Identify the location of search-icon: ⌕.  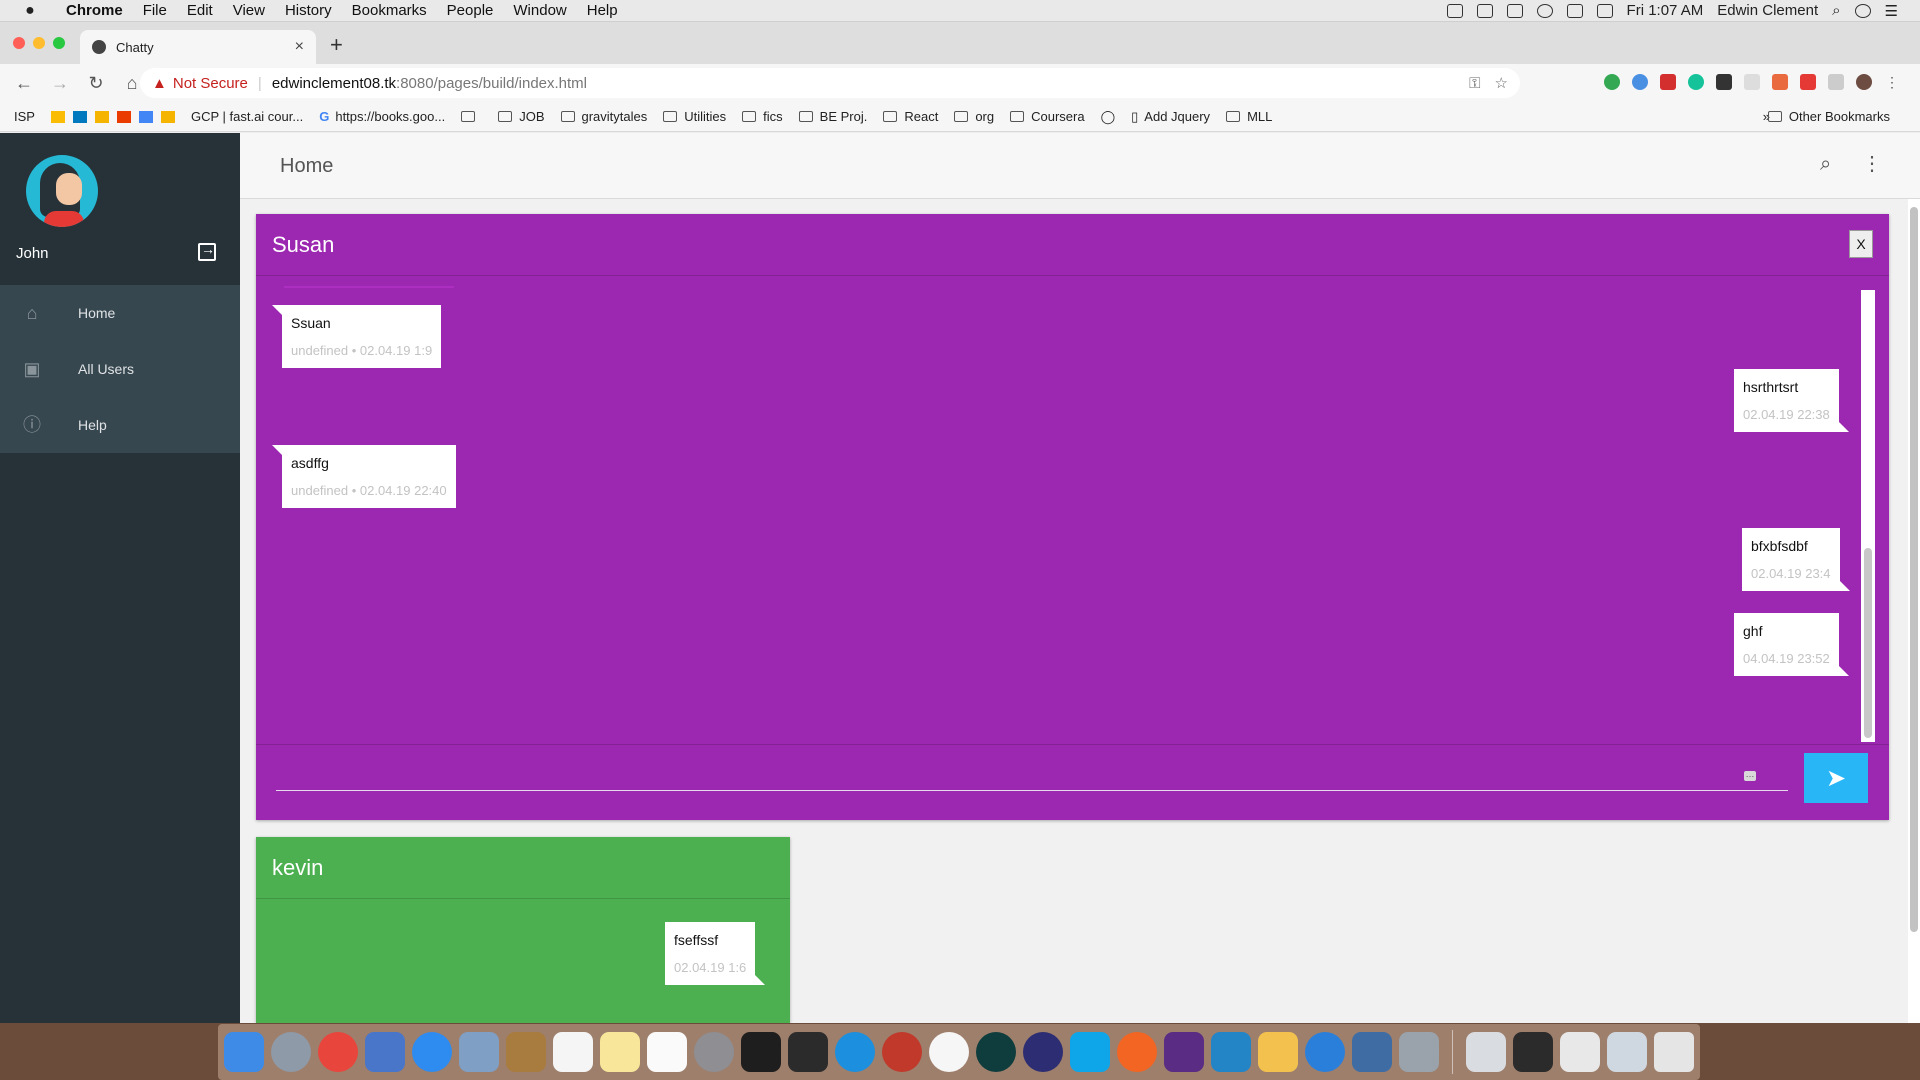
(1825, 164).